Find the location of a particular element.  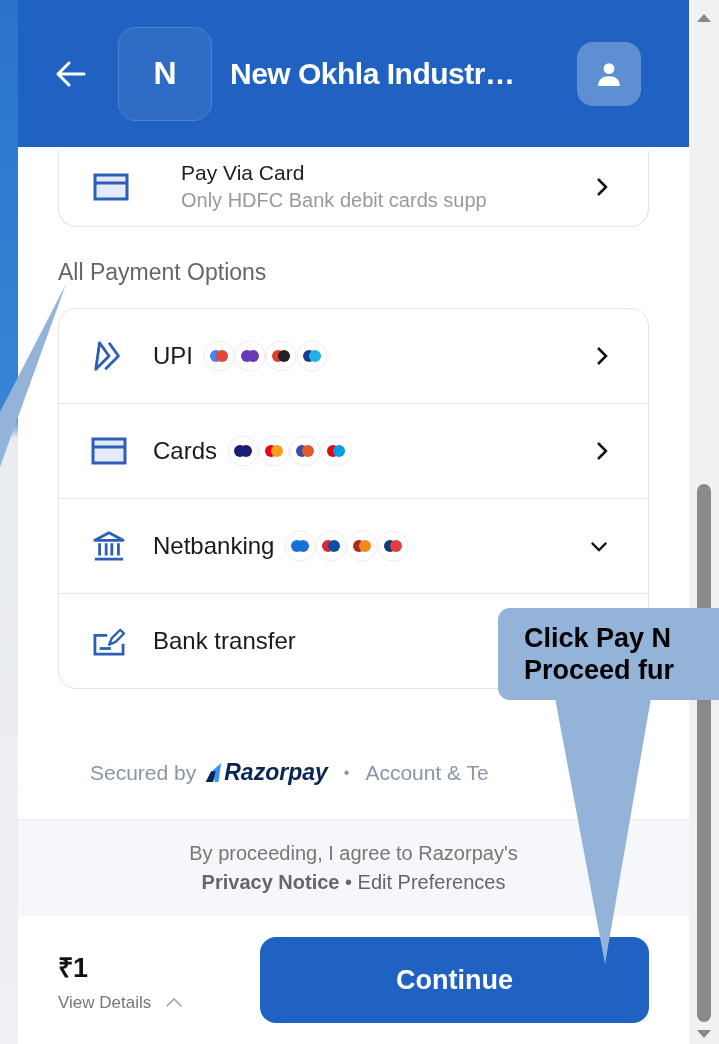

option-label: Netbanking is located at coordinates (214, 546).